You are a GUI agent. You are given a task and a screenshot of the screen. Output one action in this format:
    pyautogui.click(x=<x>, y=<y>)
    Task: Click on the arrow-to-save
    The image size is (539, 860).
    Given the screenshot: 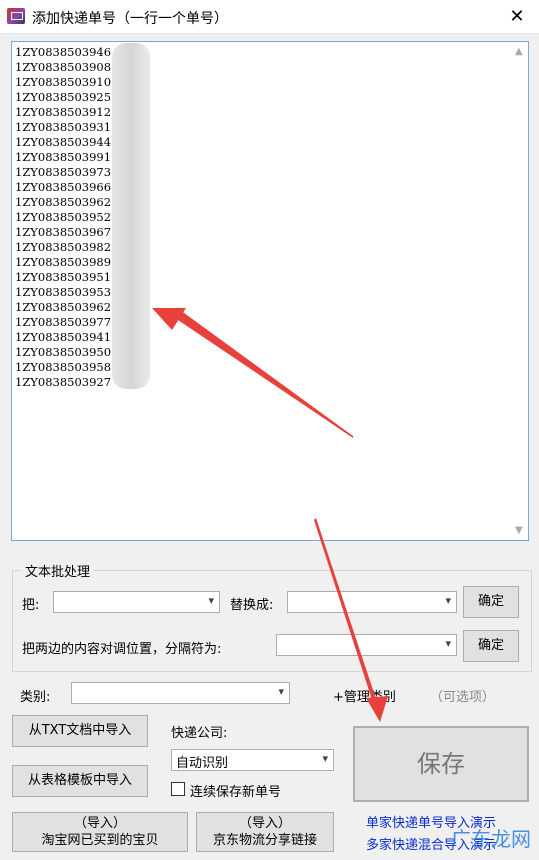 What is the action you would take?
    pyautogui.click(x=346, y=612)
    